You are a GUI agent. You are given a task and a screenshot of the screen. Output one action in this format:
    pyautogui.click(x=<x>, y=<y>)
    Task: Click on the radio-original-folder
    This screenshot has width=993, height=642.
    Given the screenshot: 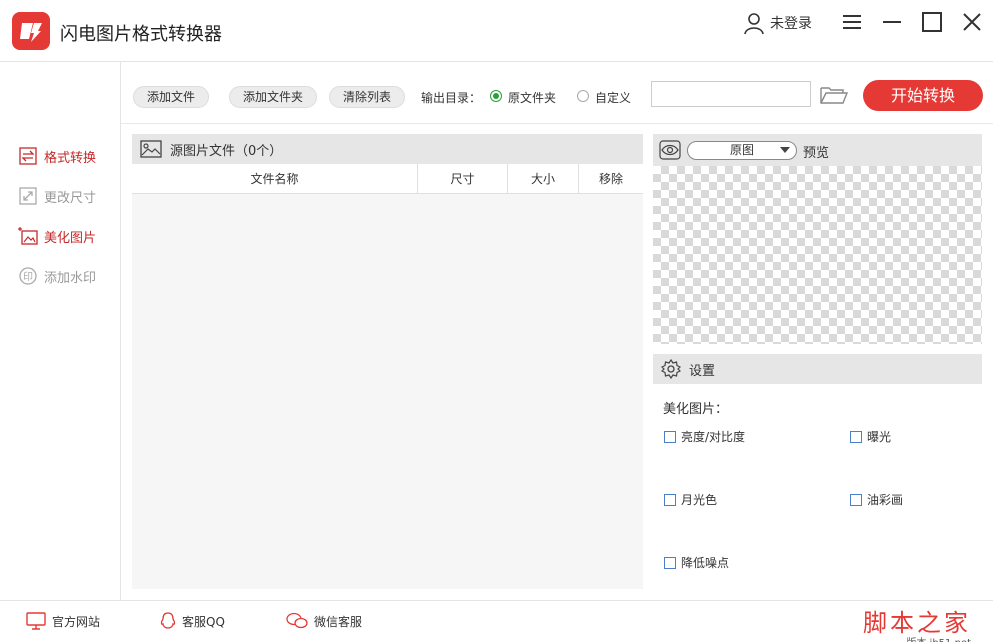 What is the action you would take?
    pyautogui.click(x=496, y=96)
    